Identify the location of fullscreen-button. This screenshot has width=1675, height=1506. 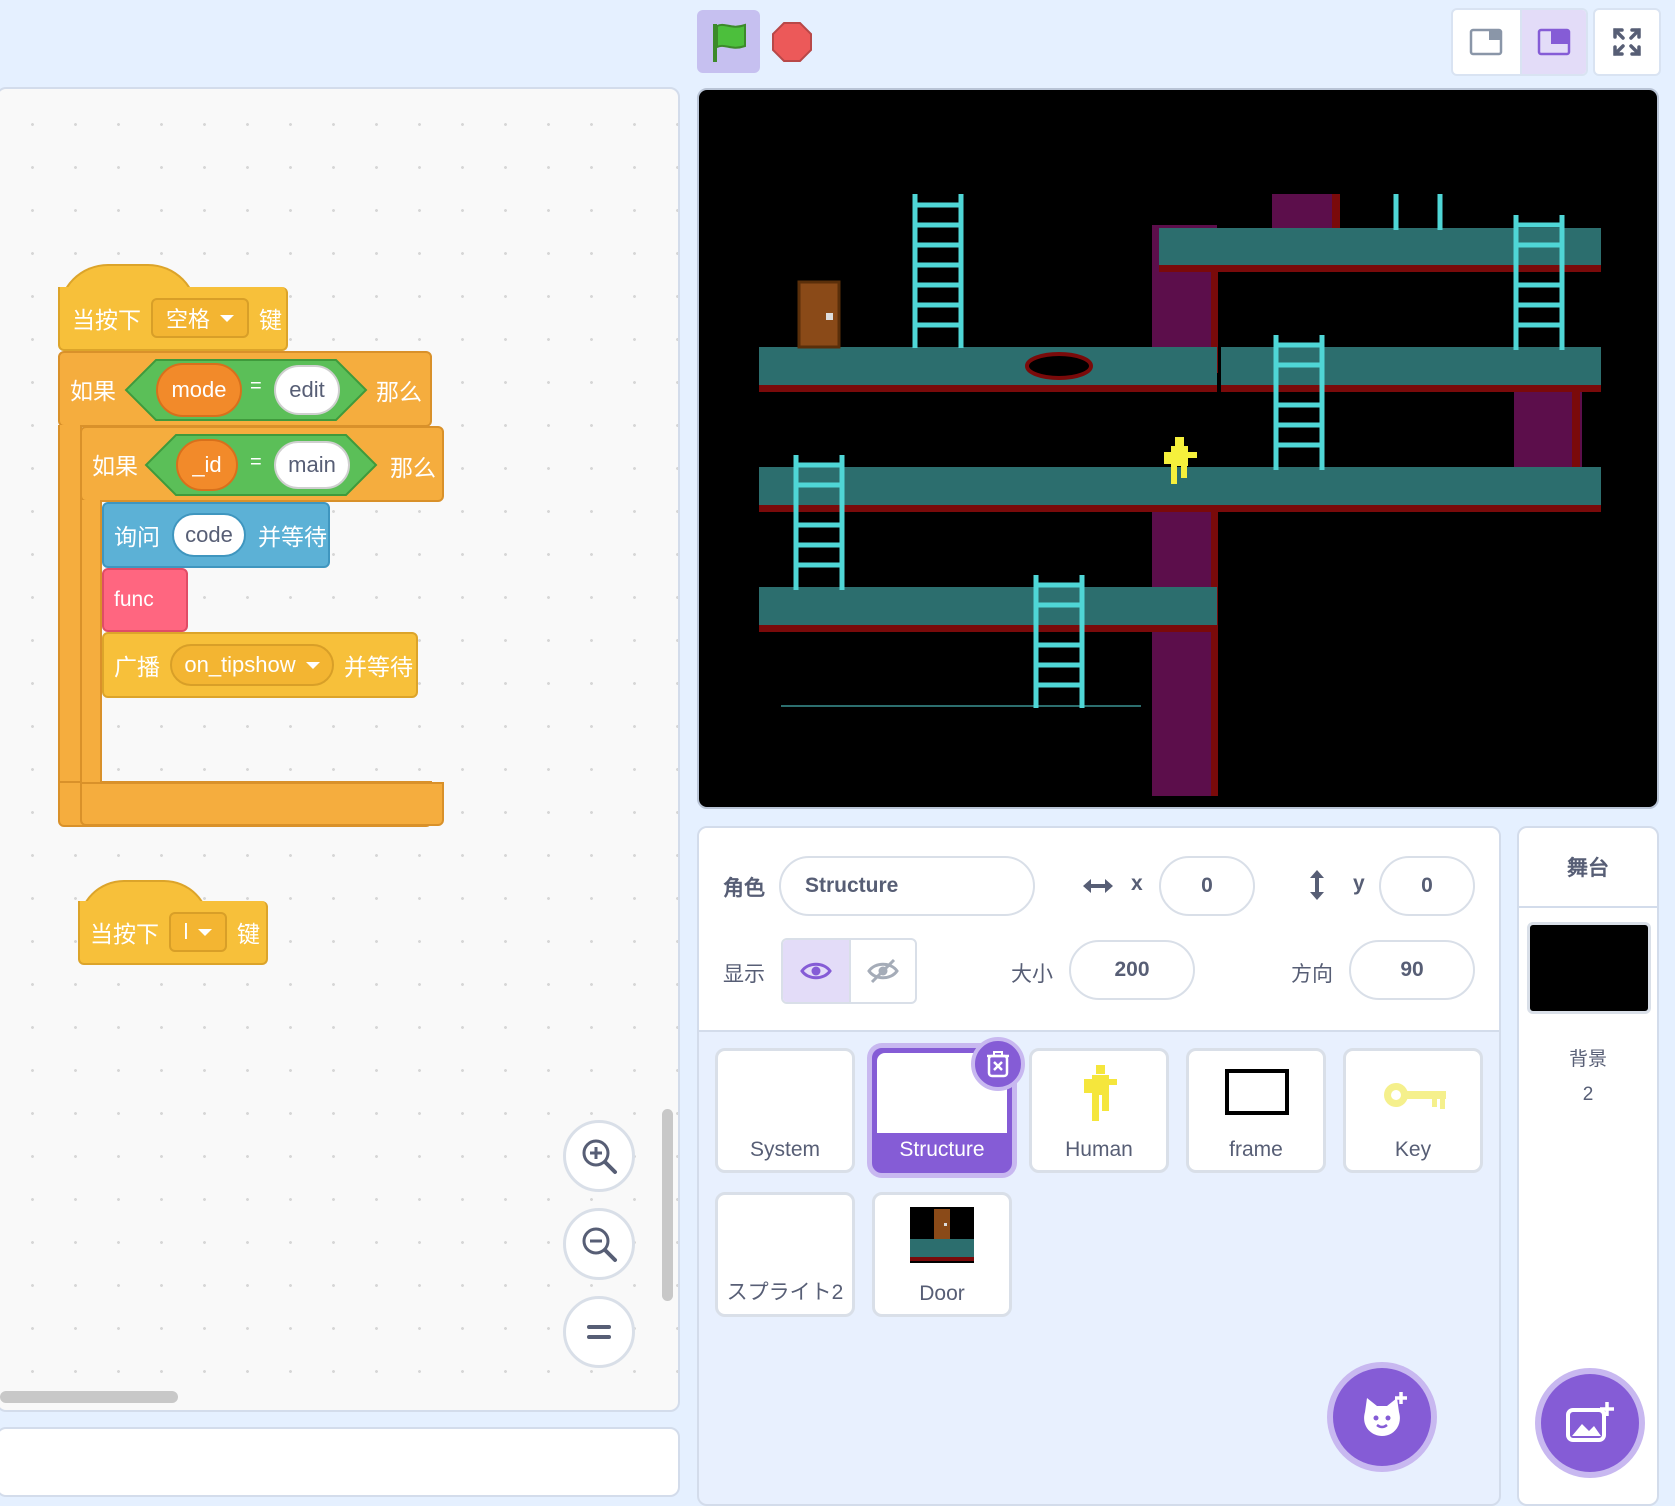
(1627, 42).